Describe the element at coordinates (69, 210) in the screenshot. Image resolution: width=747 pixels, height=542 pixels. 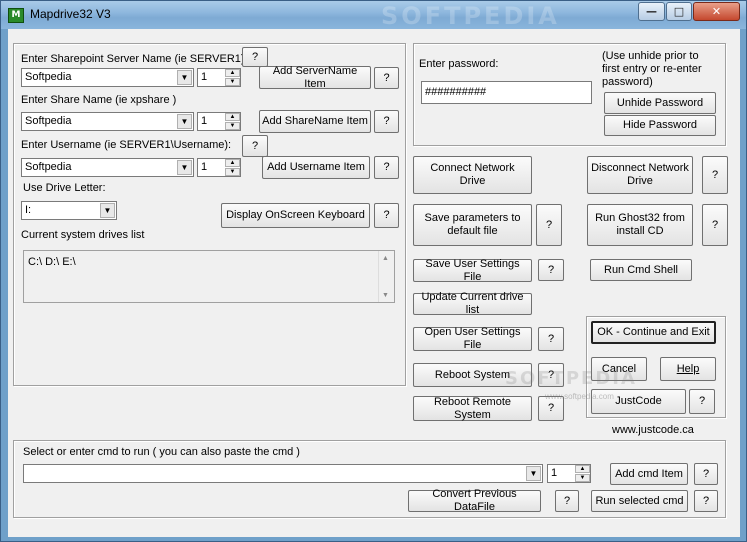
I see `drive-letter-combobox: I: ▼` at that location.